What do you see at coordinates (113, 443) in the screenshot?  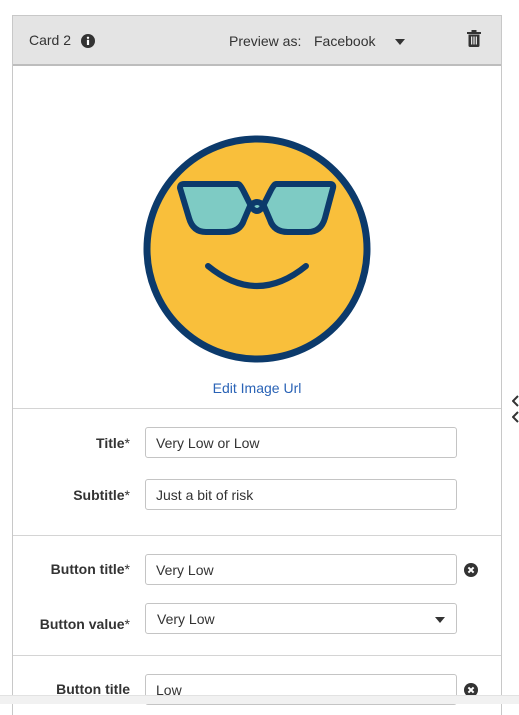 I see `title-label: Title*` at bounding box center [113, 443].